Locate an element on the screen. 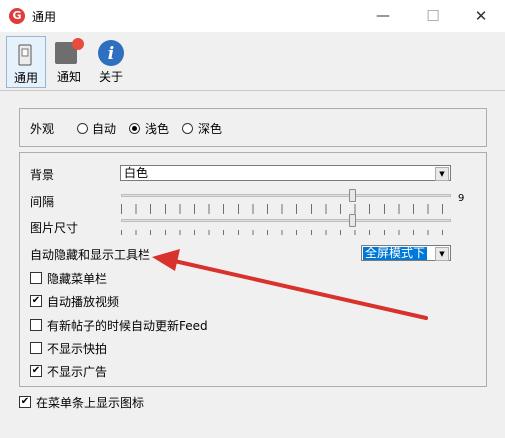 This screenshot has height=438, width=505. annotation-arrow-icon is located at coordinates (290, 284).